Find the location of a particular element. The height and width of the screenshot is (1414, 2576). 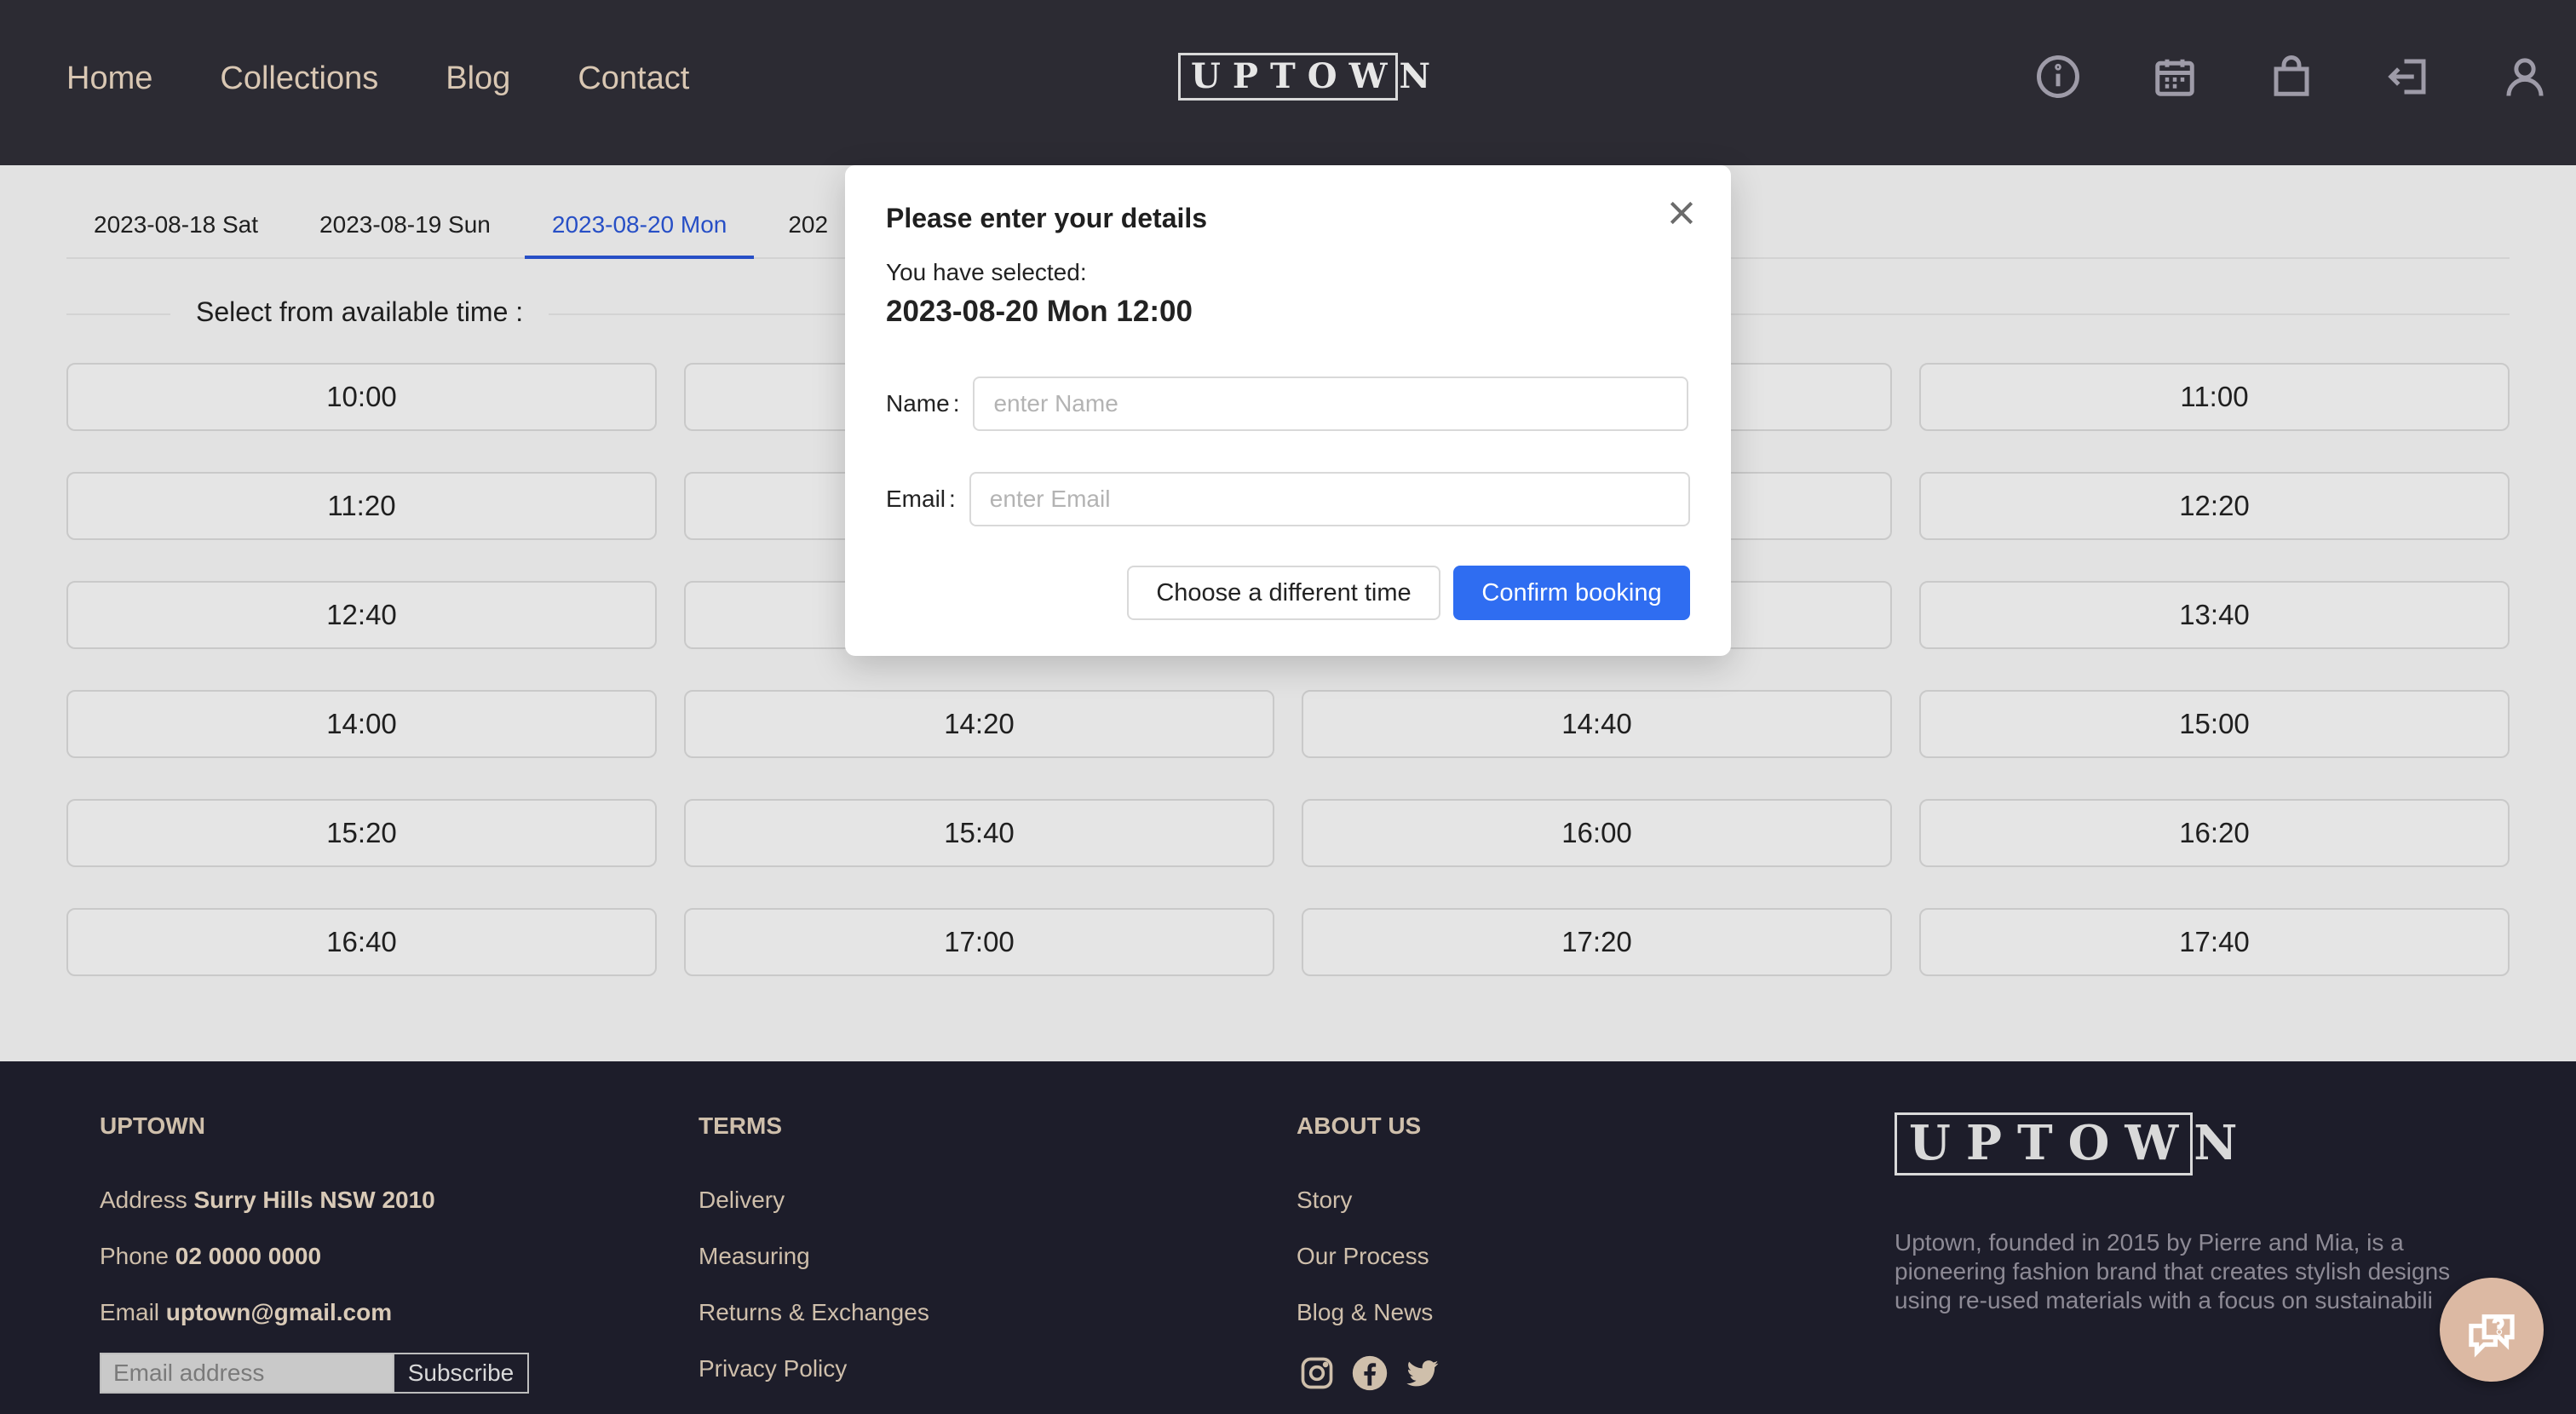

subscribe-email-input is located at coordinates (246, 1373).